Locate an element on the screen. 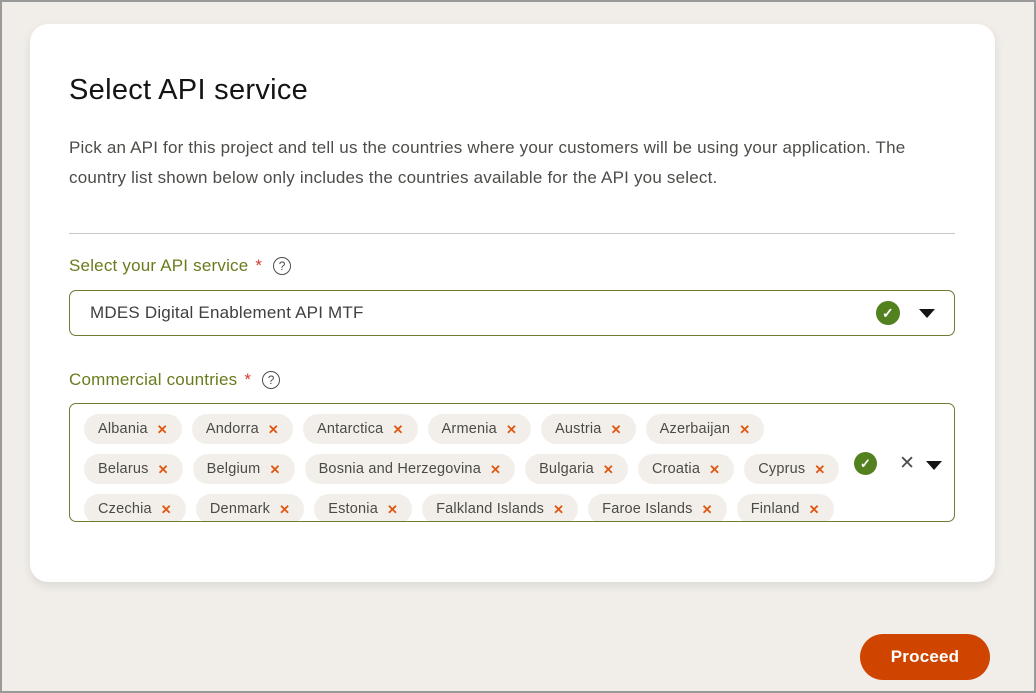 This screenshot has width=1036, height=693. api-service-label: Select your API service is located at coordinates (159, 265).